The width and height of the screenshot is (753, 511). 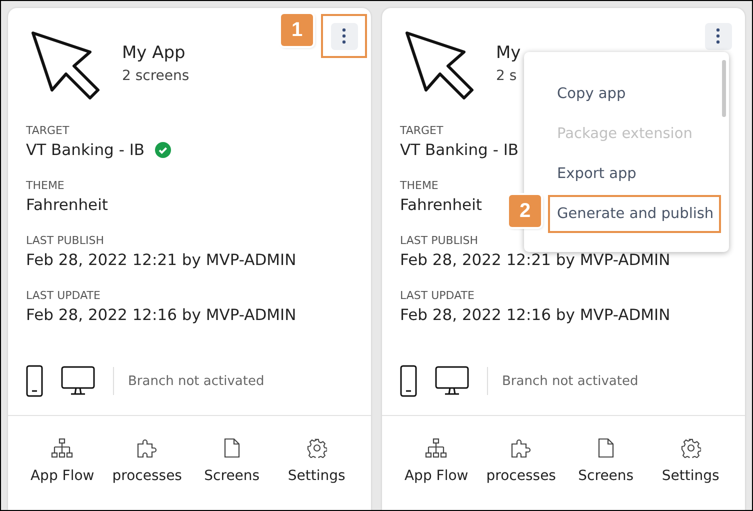 What do you see at coordinates (156, 76) in the screenshot?
I see `screen-count: 2 screens` at bounding box center [156, 76].